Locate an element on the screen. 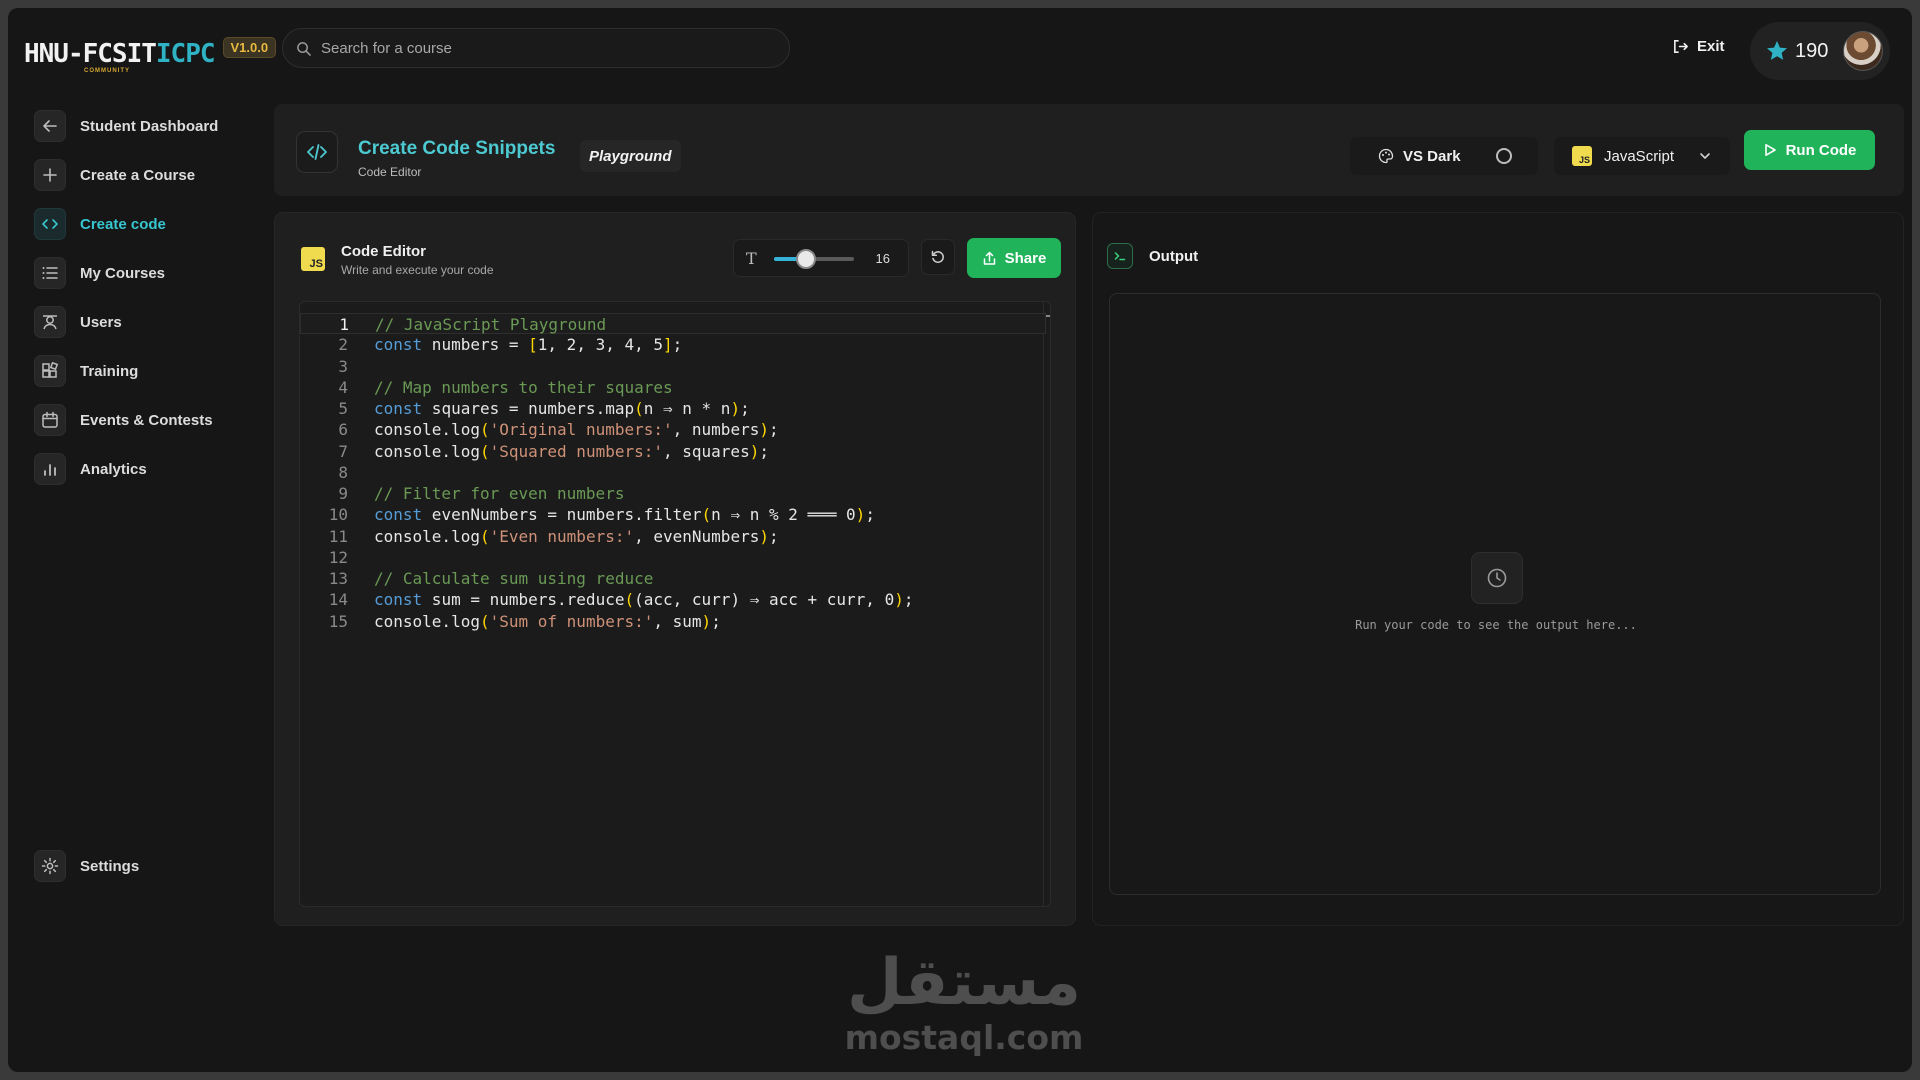 This screenshot has height=1080, width=1920. code-line: 3 is located at coordinates (673, 366).